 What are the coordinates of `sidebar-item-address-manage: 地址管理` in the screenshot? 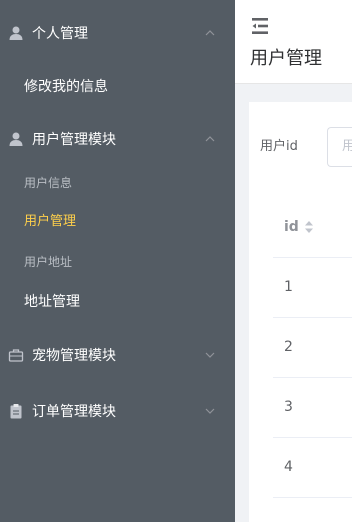 It's located at (52, 302).